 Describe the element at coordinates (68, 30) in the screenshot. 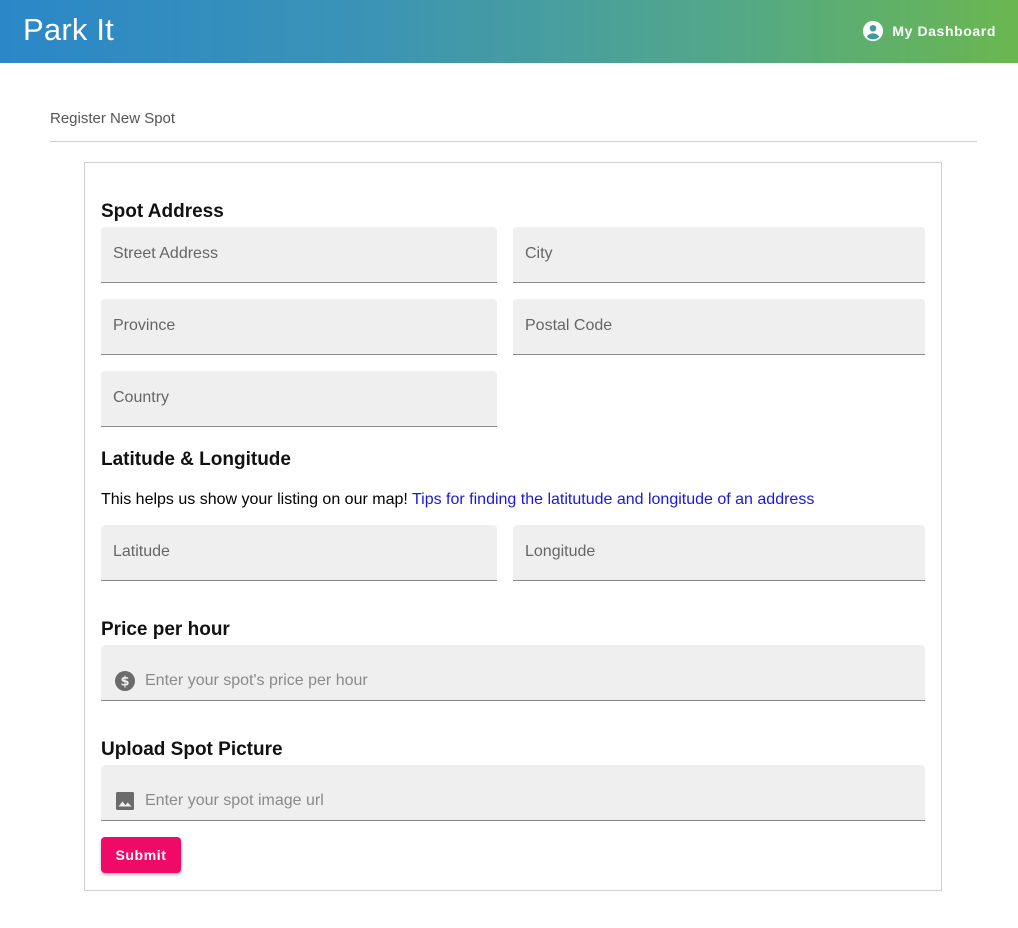

I see `app-brand: Park It` at that location.